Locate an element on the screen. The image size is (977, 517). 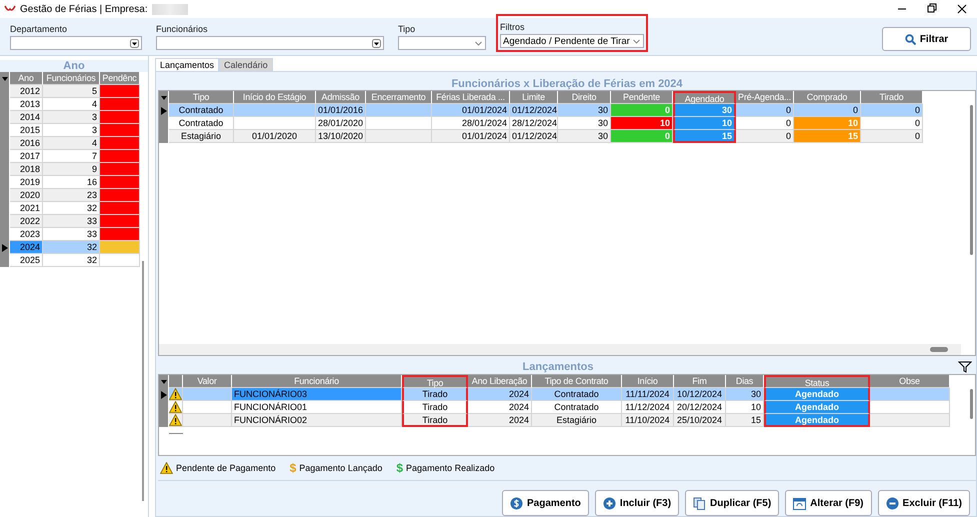
table-cell: Contratado is located at coordinates (201, 110).